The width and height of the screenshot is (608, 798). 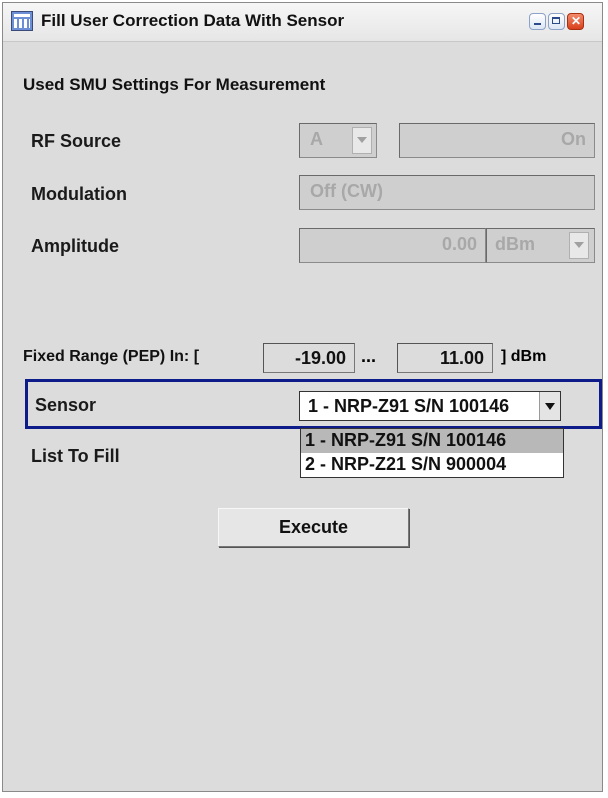 What do you see at coordinates (537, 21) in the screenshot?
I see `minimize-icon` at bounding box center [537, 21].